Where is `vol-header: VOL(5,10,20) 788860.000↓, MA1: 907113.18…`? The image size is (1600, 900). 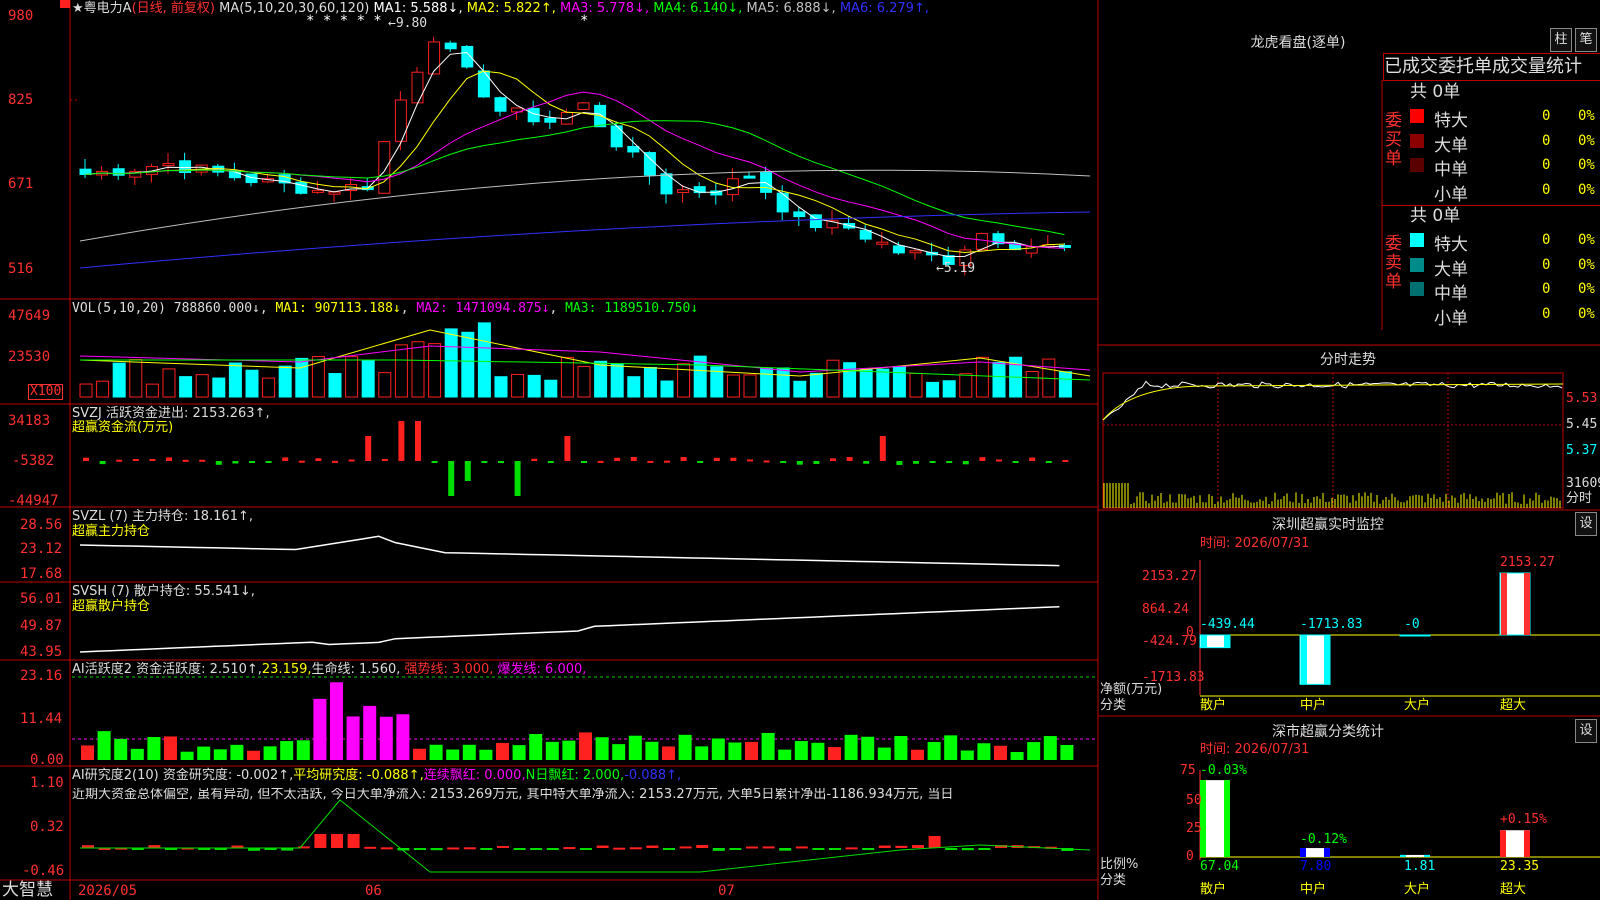
vol-header: VOL(5,10,20) 788860.000↓, MA1: 907113.18… is located at coordinates (385, 308).